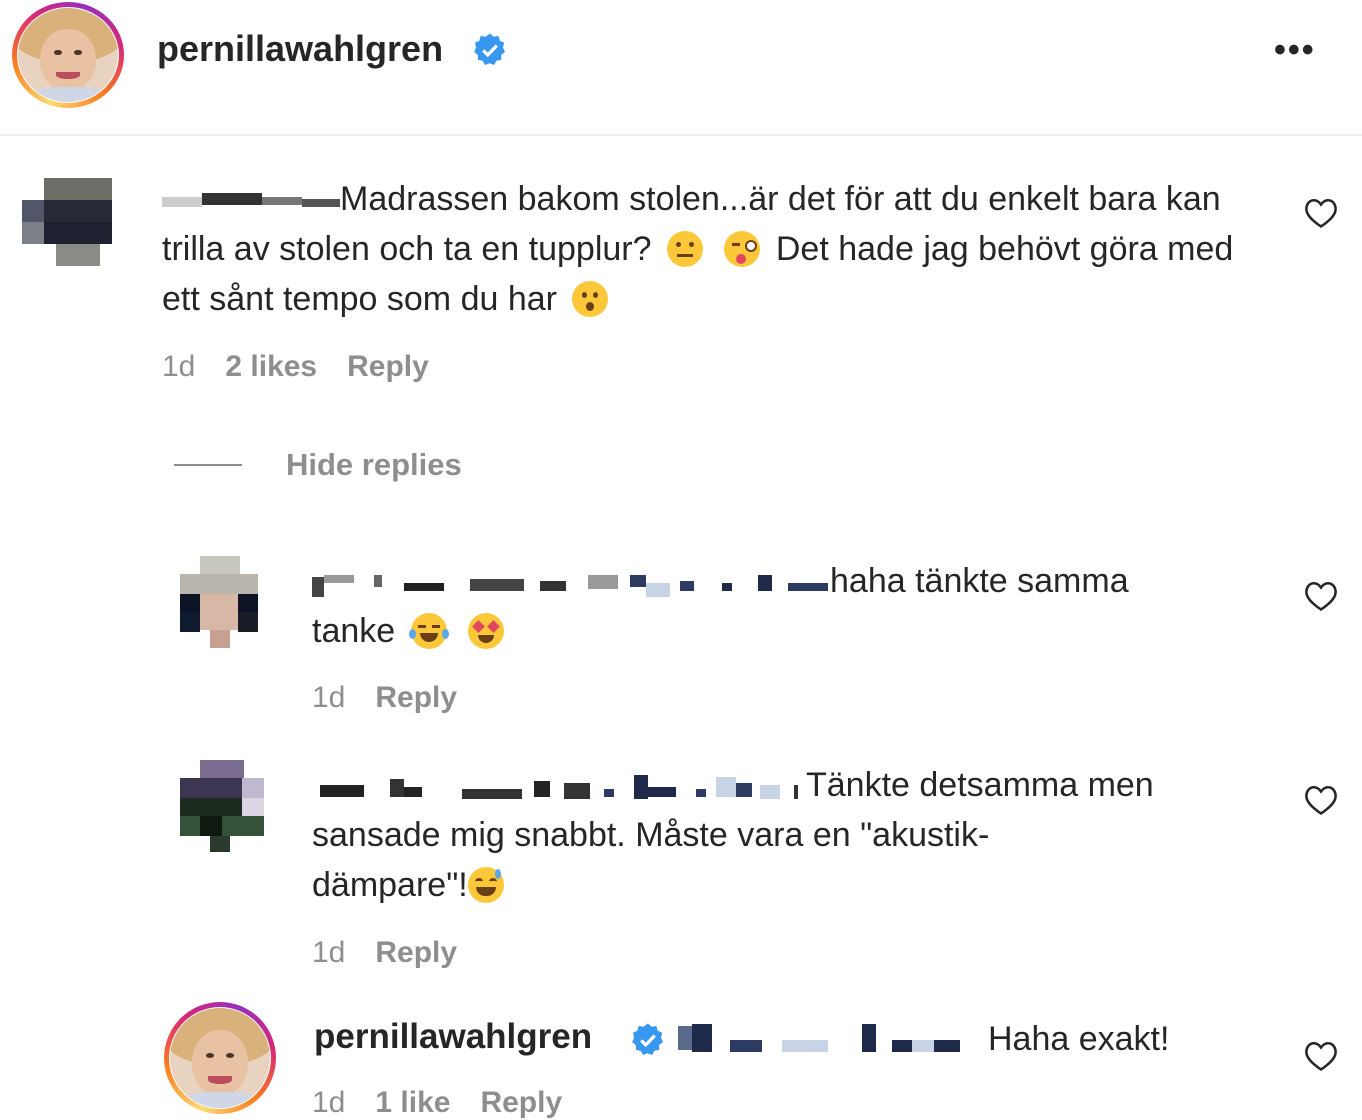 Image resolution: width=1362 pixels, height=1120 pixels. What do you see at coordinates (271, 366) in the screenshot?
I see `comment-likes: 2 likes` at bounding box center [271, 366].